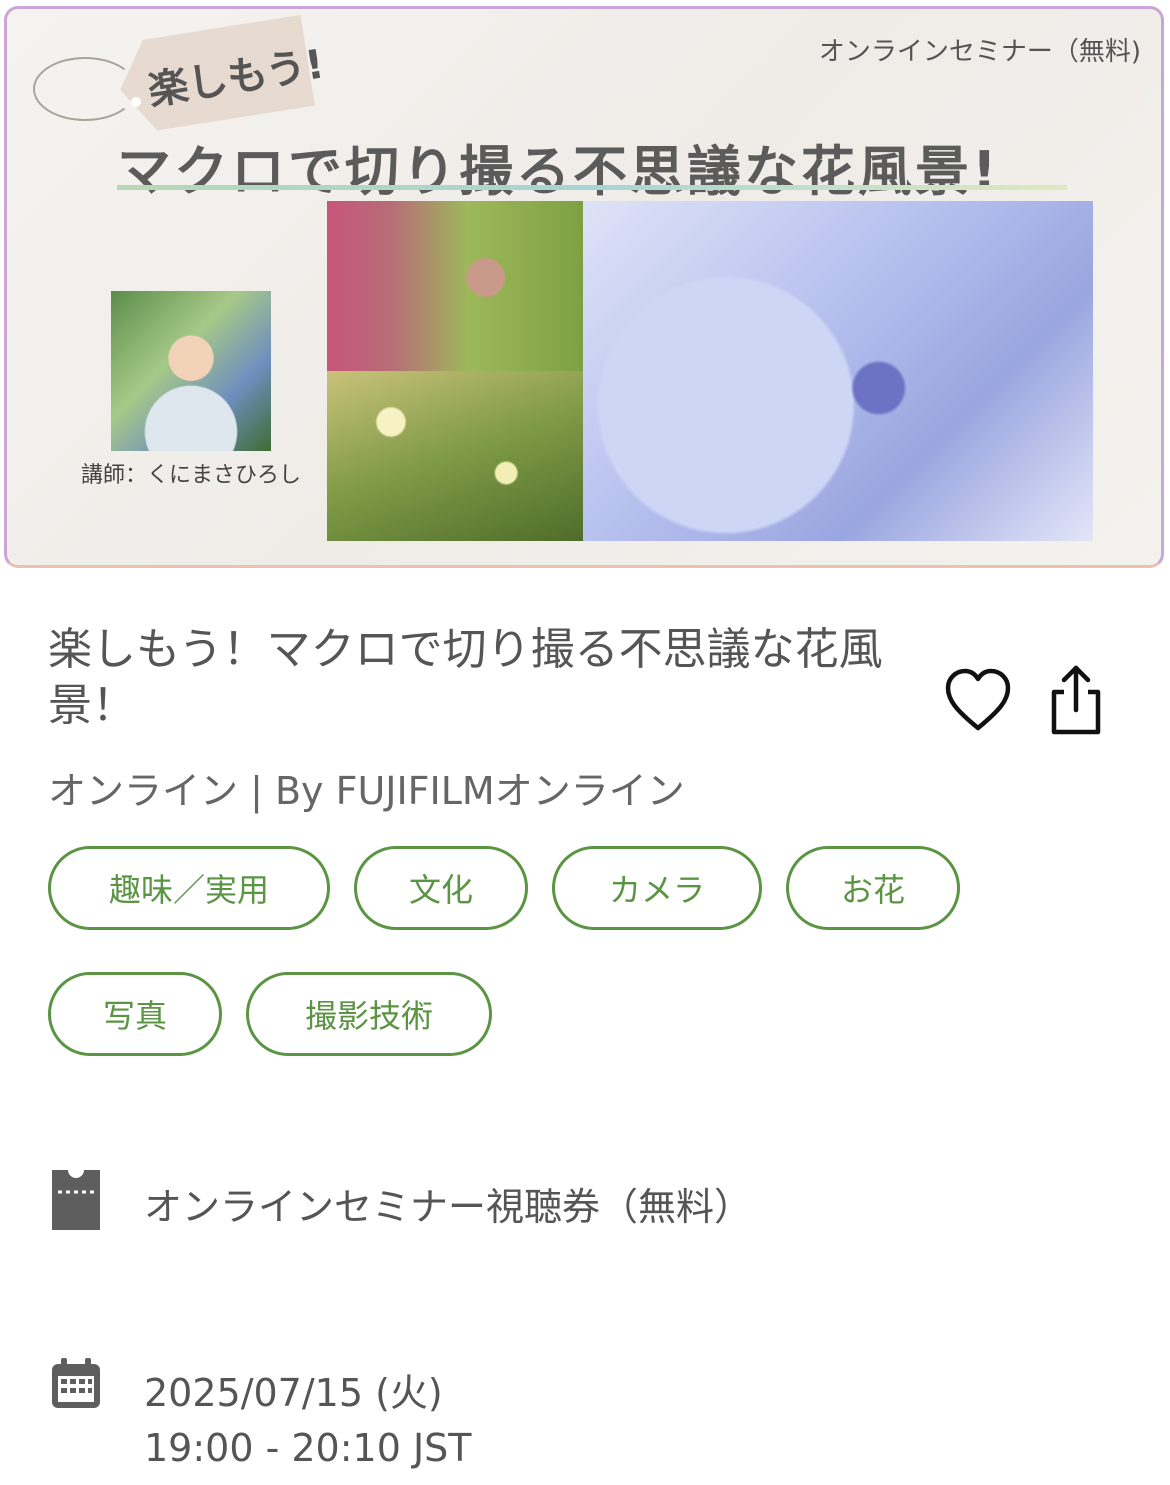 This screenshot has width=1170, height=1485. What do you see at coordinates (558, 171) in the screenshot?
I see `banner-title: マクロで切り撮る不思議な花風景!` at bounding box center [558, 171].